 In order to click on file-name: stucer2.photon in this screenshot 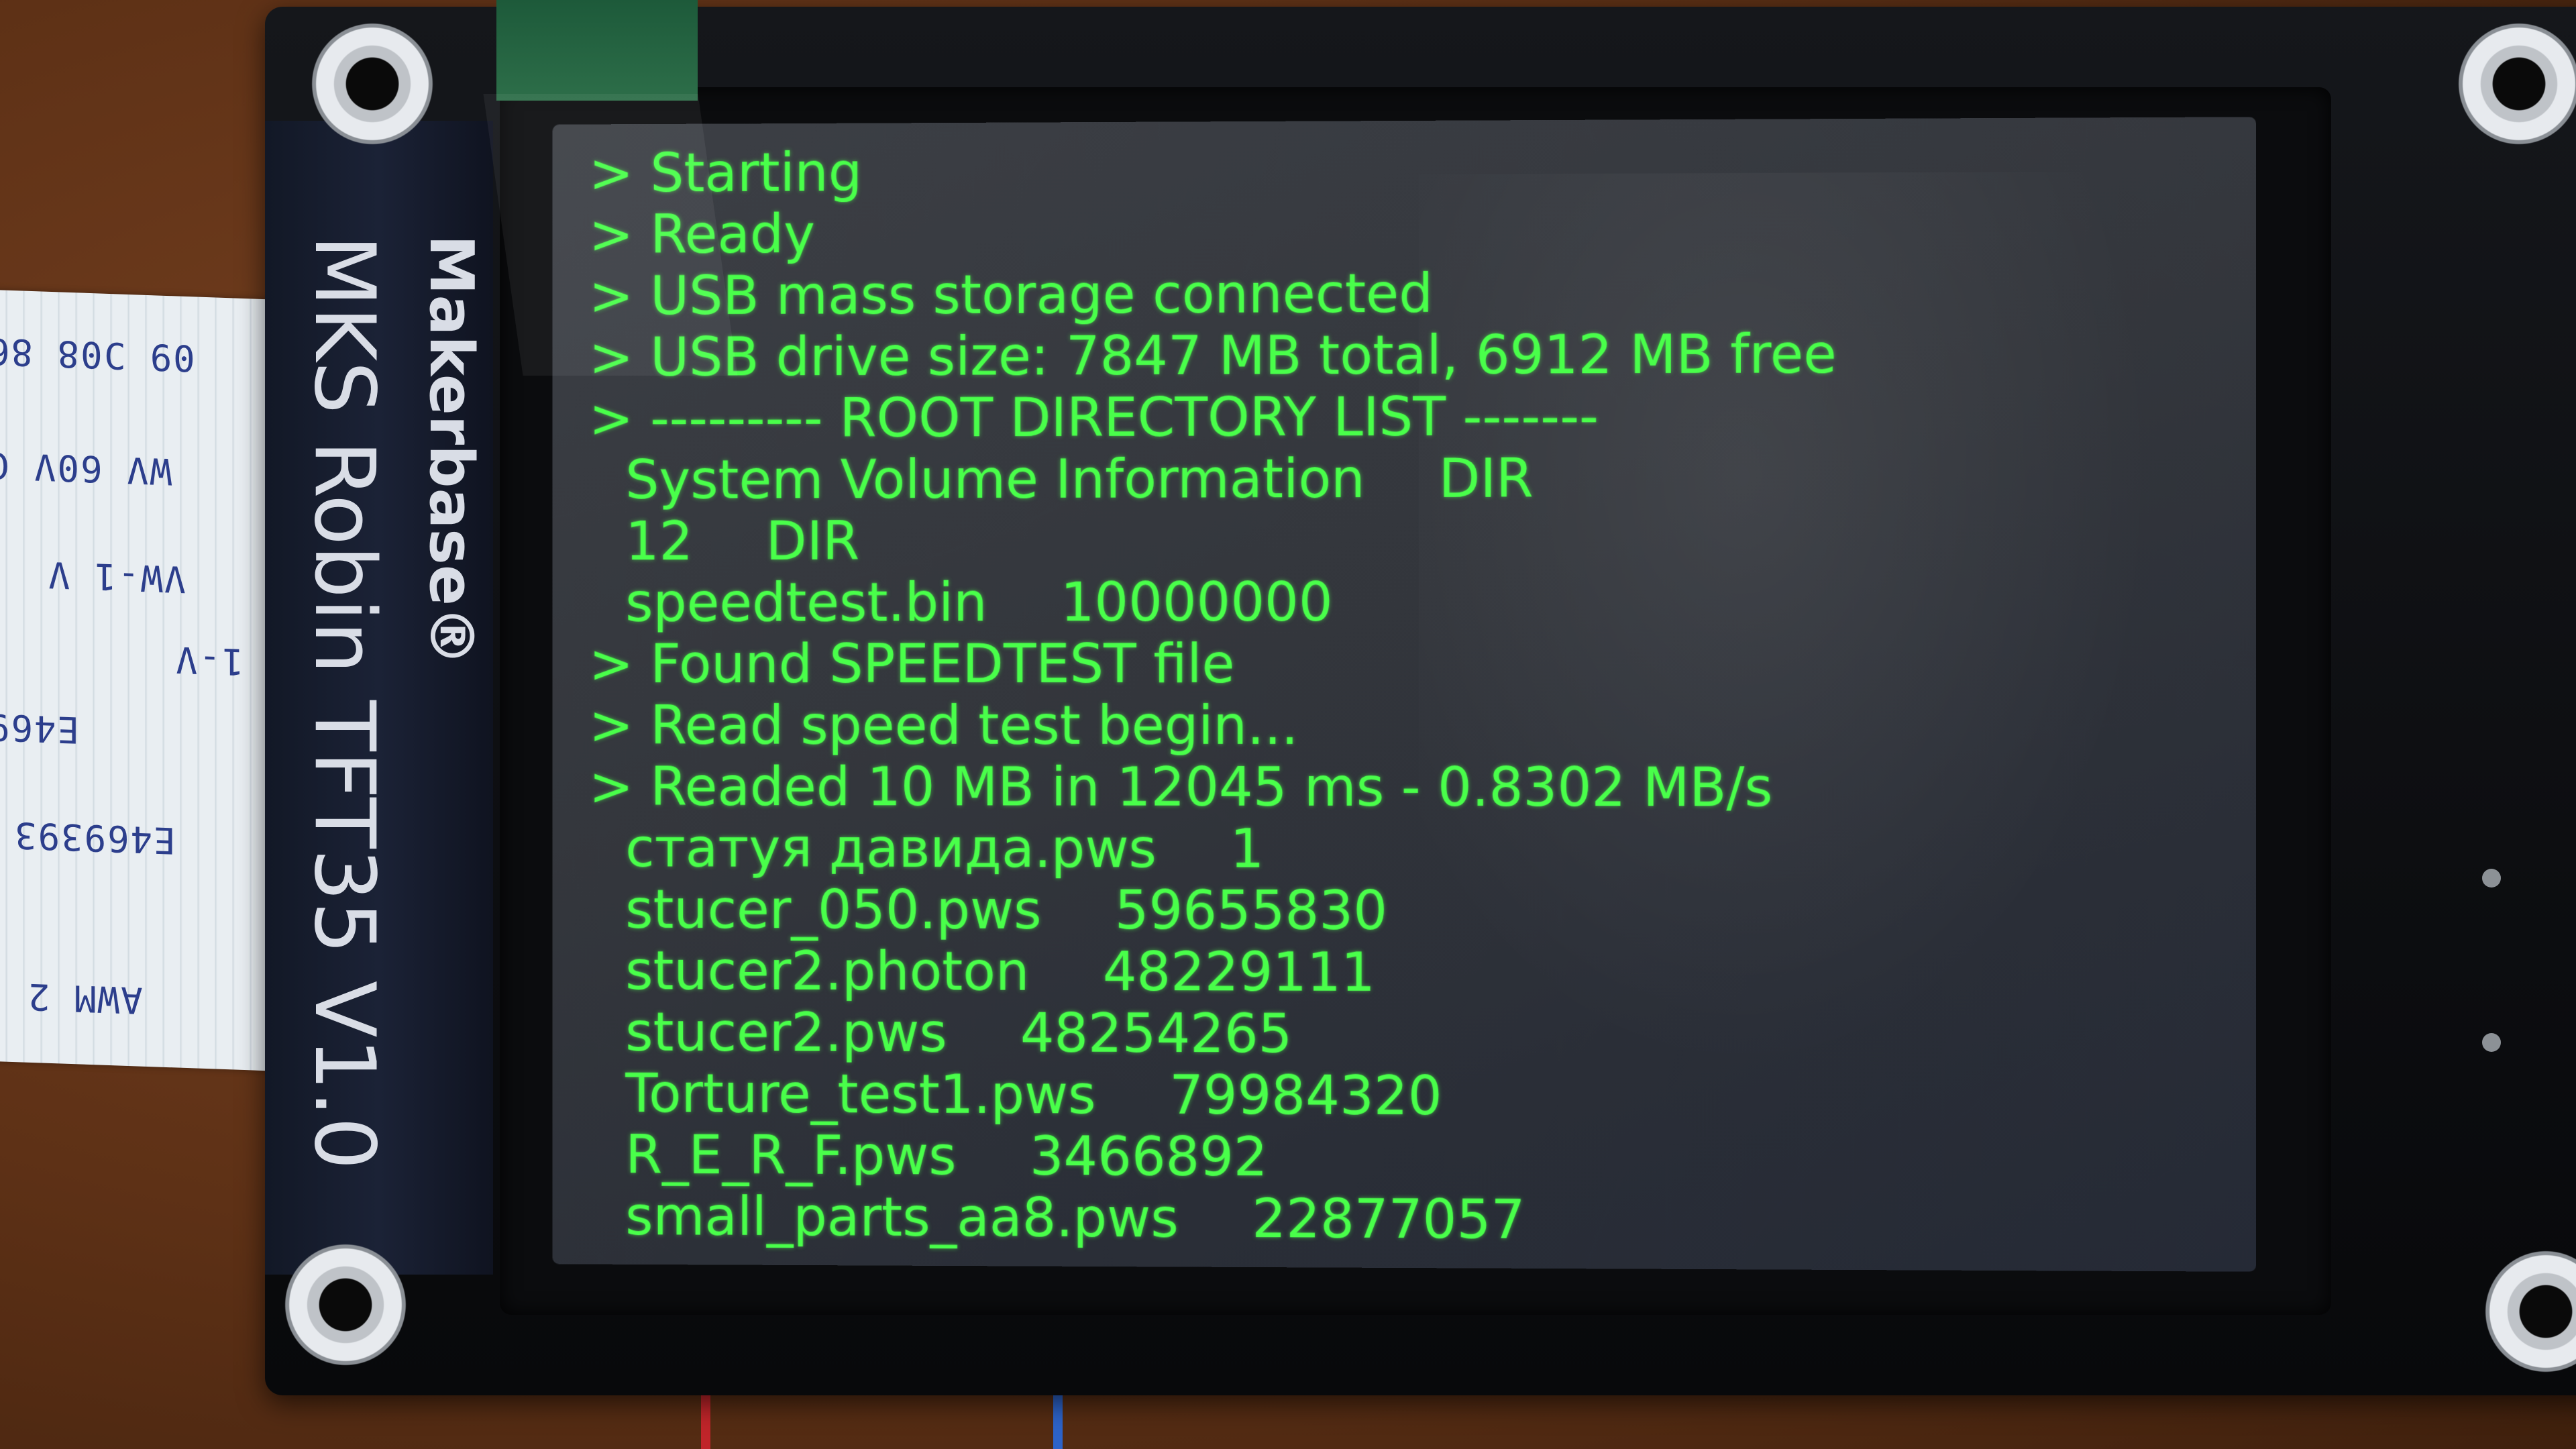, I will do `click(827, 971)`.